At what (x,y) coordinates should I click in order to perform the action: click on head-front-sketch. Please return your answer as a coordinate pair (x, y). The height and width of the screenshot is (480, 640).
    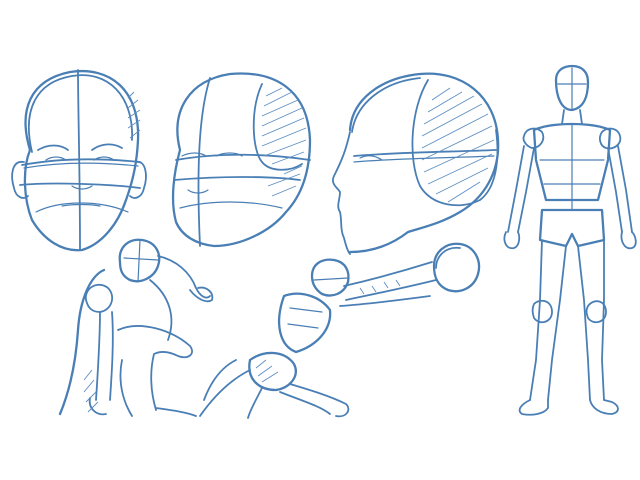
    Looking at the image, I should click on (79, 160).